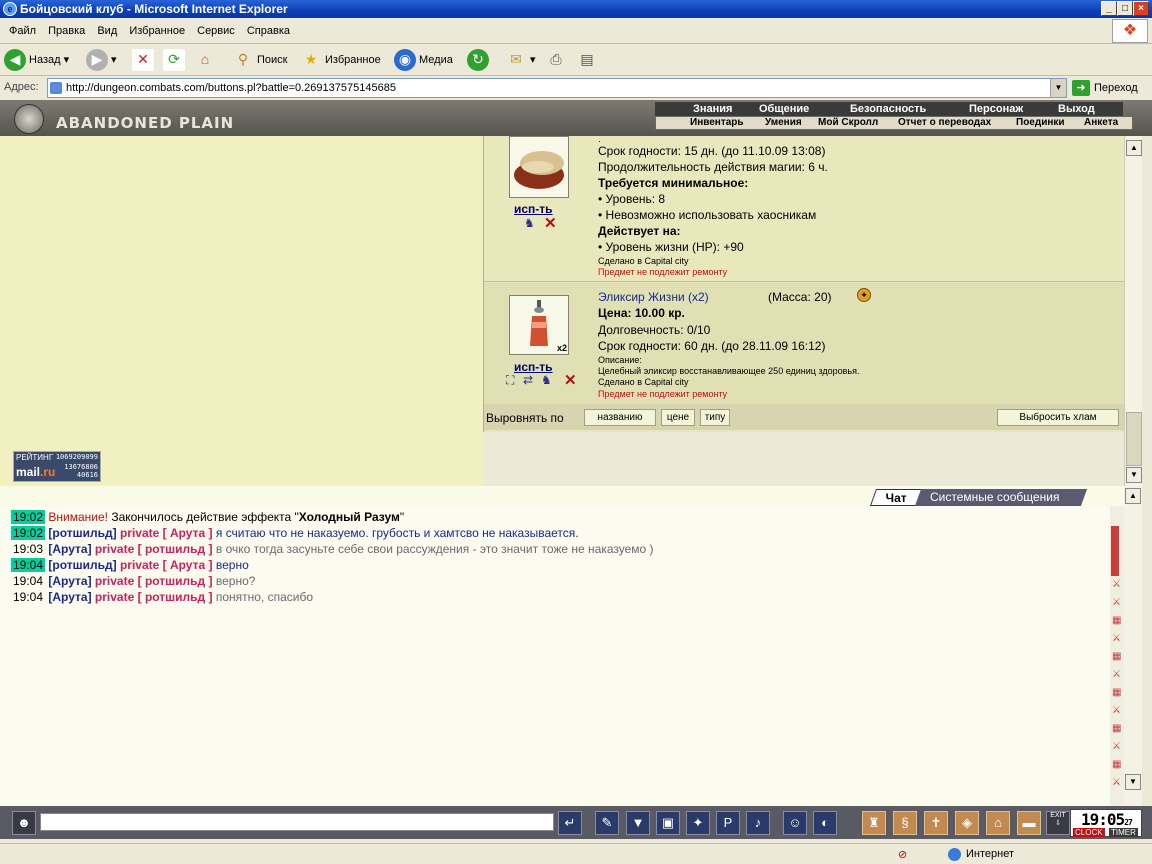 This screenshot has width=1152, height=864. I want to click on favorites-button: ★ Избранное, so click(340, 60).